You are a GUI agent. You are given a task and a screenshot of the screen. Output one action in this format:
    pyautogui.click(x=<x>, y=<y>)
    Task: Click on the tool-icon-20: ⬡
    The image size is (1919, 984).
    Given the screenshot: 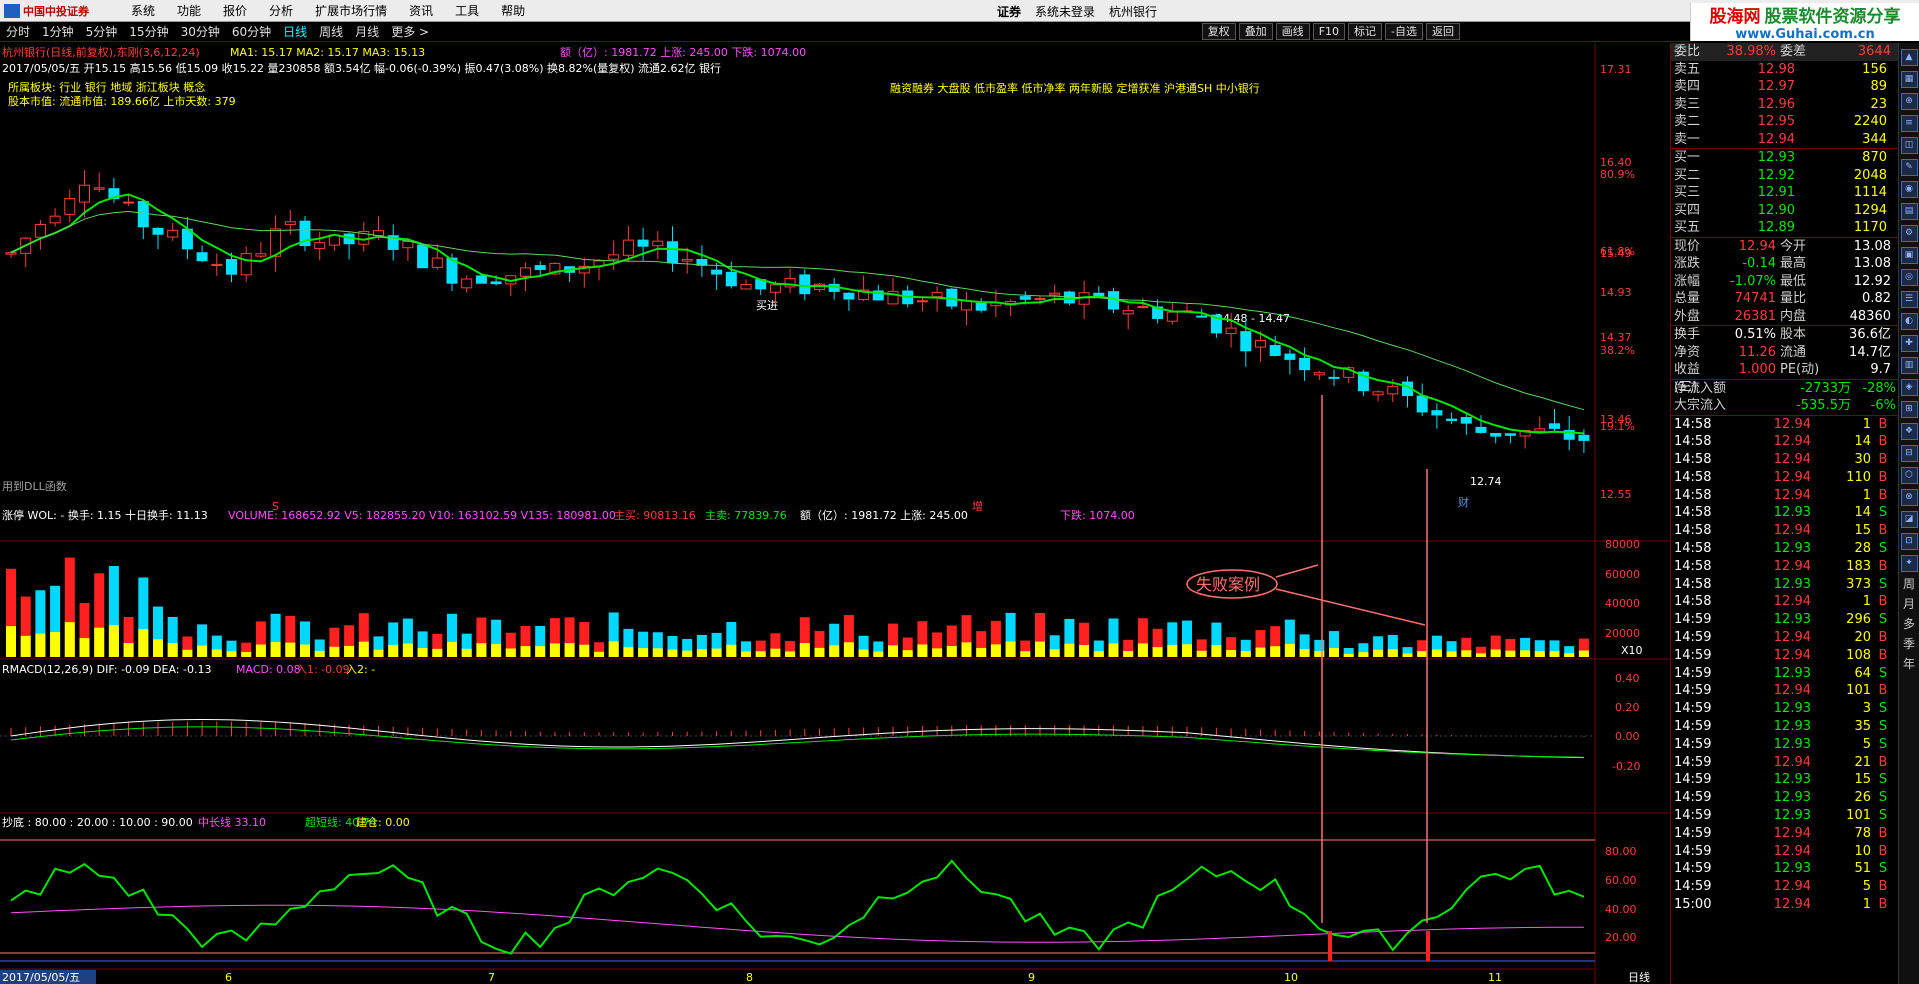 What is the action you would take?
    pyautogui.click(x=1909, y=475)
    